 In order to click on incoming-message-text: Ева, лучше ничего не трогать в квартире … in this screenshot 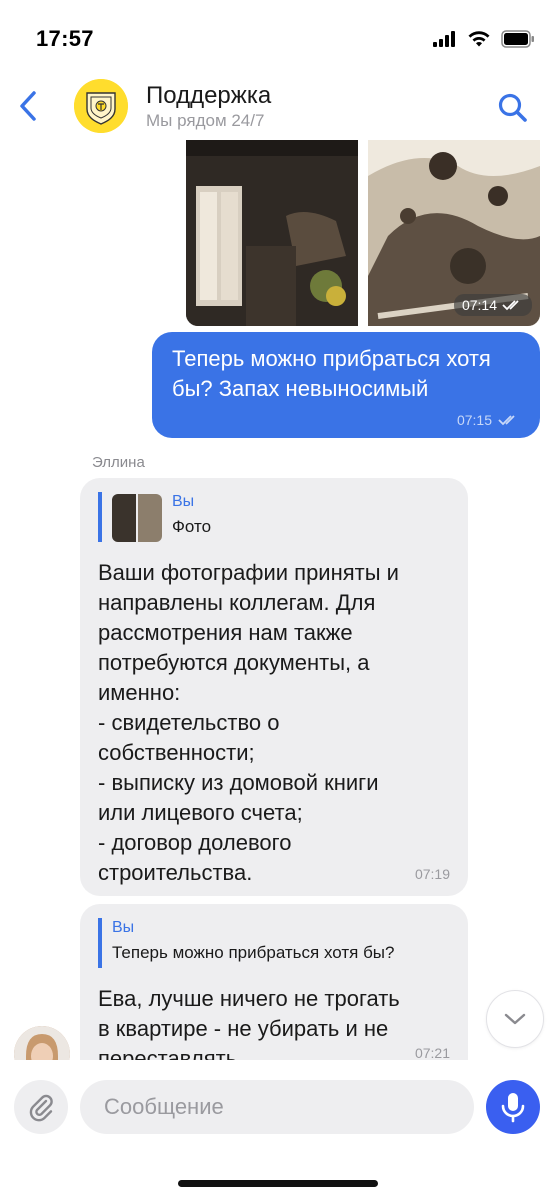, I will do `click(249, 1023)`.